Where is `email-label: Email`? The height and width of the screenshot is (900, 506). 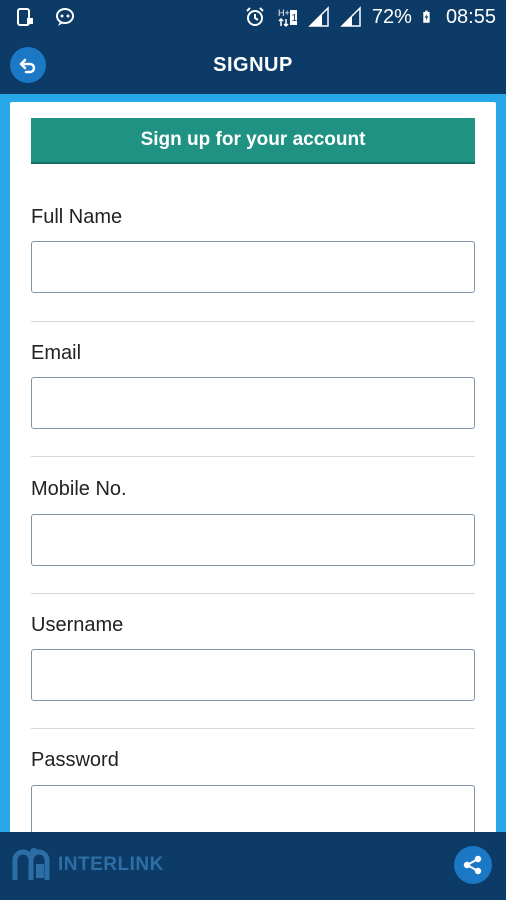
email-label: Email is located at coordinates (56, 353).